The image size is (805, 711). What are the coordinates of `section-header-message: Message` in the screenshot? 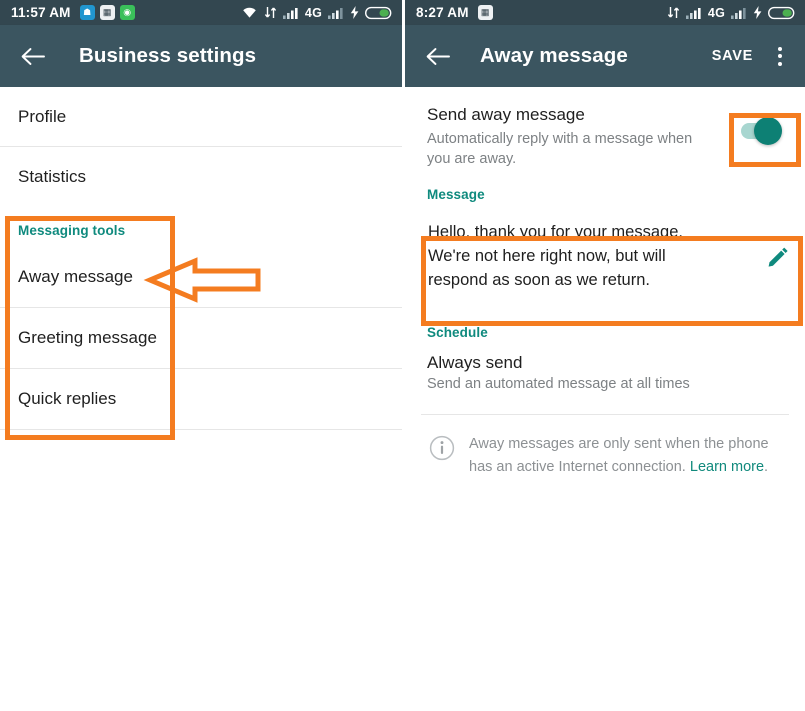 It's located at (456, 194).